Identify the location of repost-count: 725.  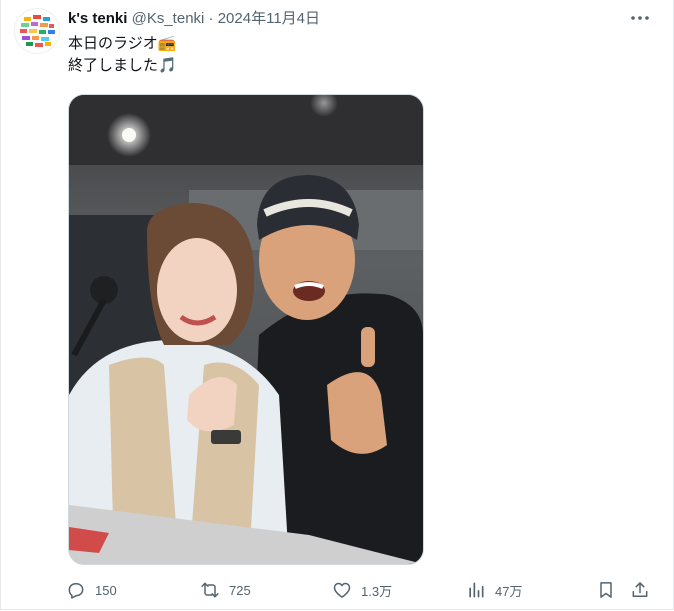
(240, 590).